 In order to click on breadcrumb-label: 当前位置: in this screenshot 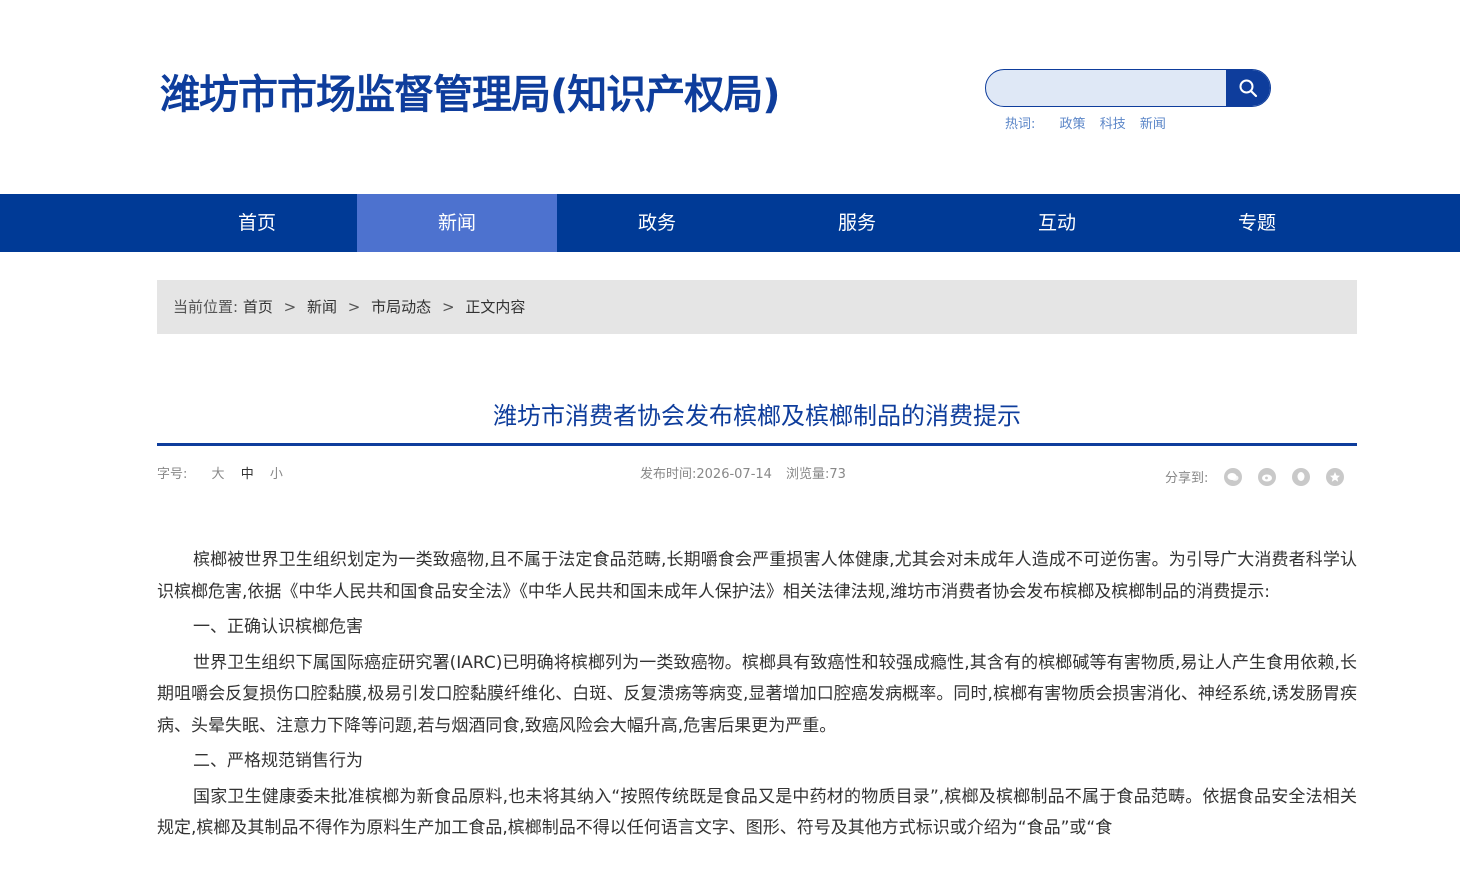, I will do `click(206, 307)`.